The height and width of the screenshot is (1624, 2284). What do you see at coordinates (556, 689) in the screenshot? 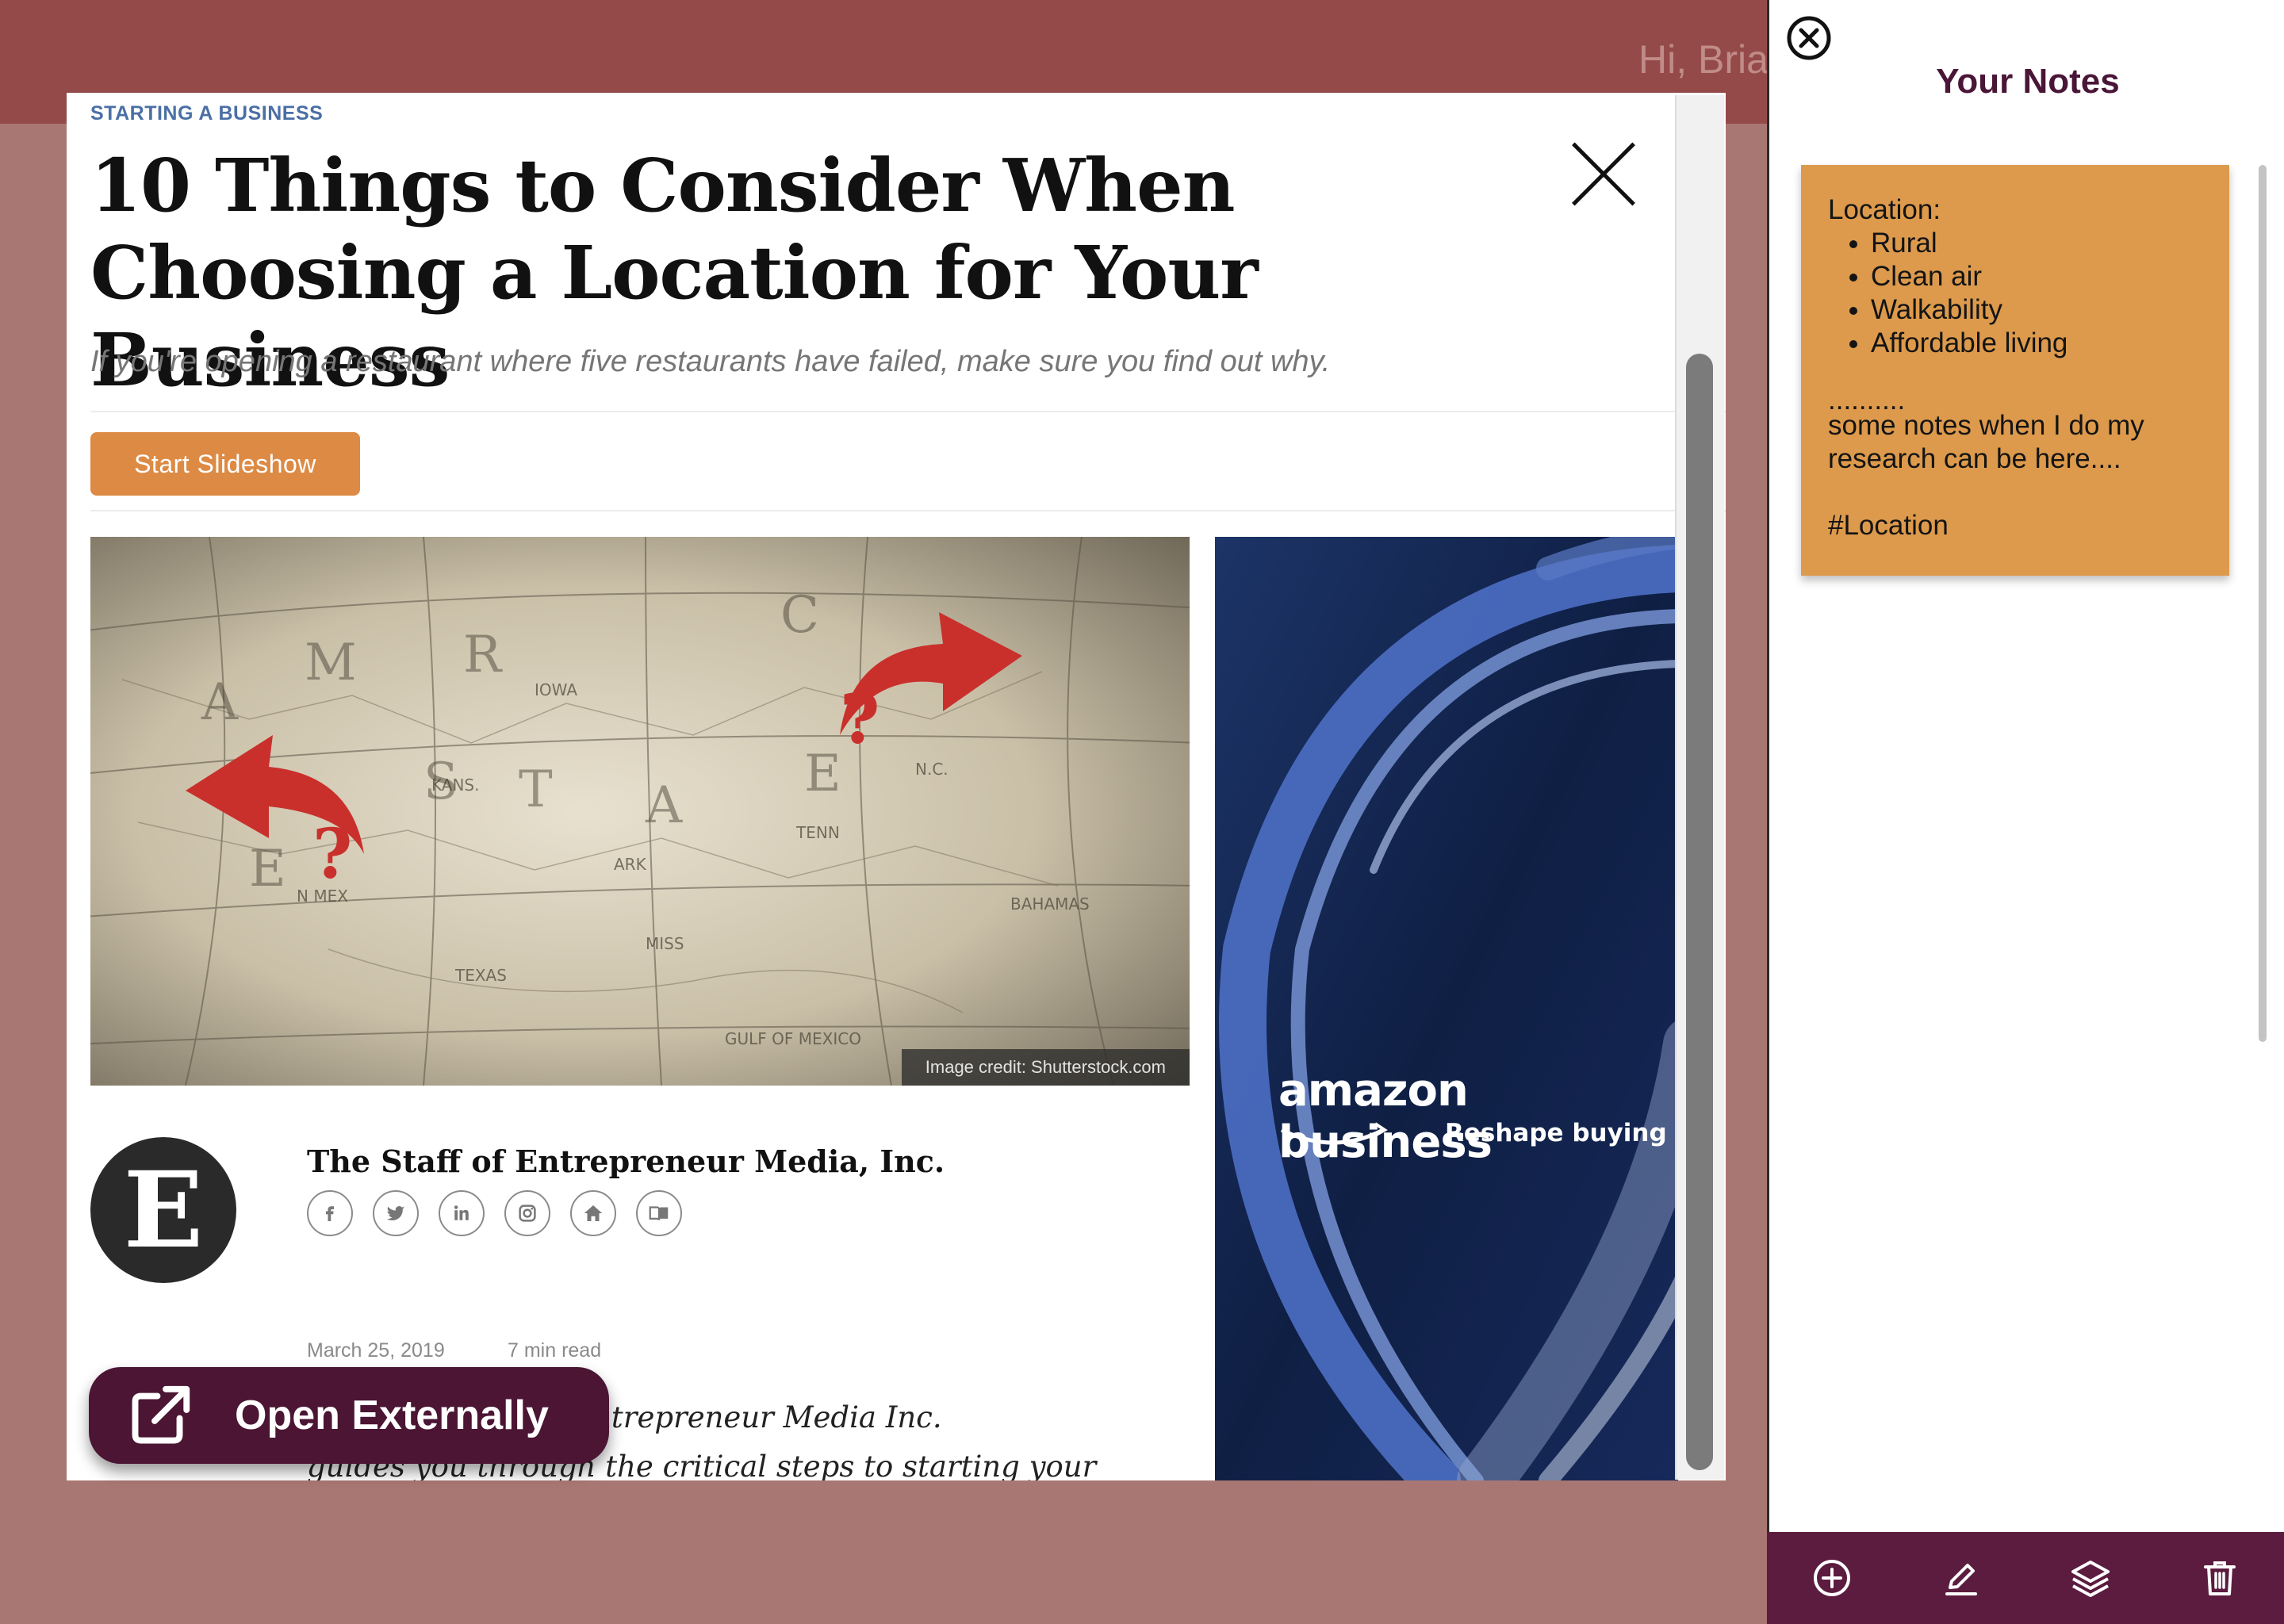
I see `svg-text: IOWA` at bounding box center [556, 689].